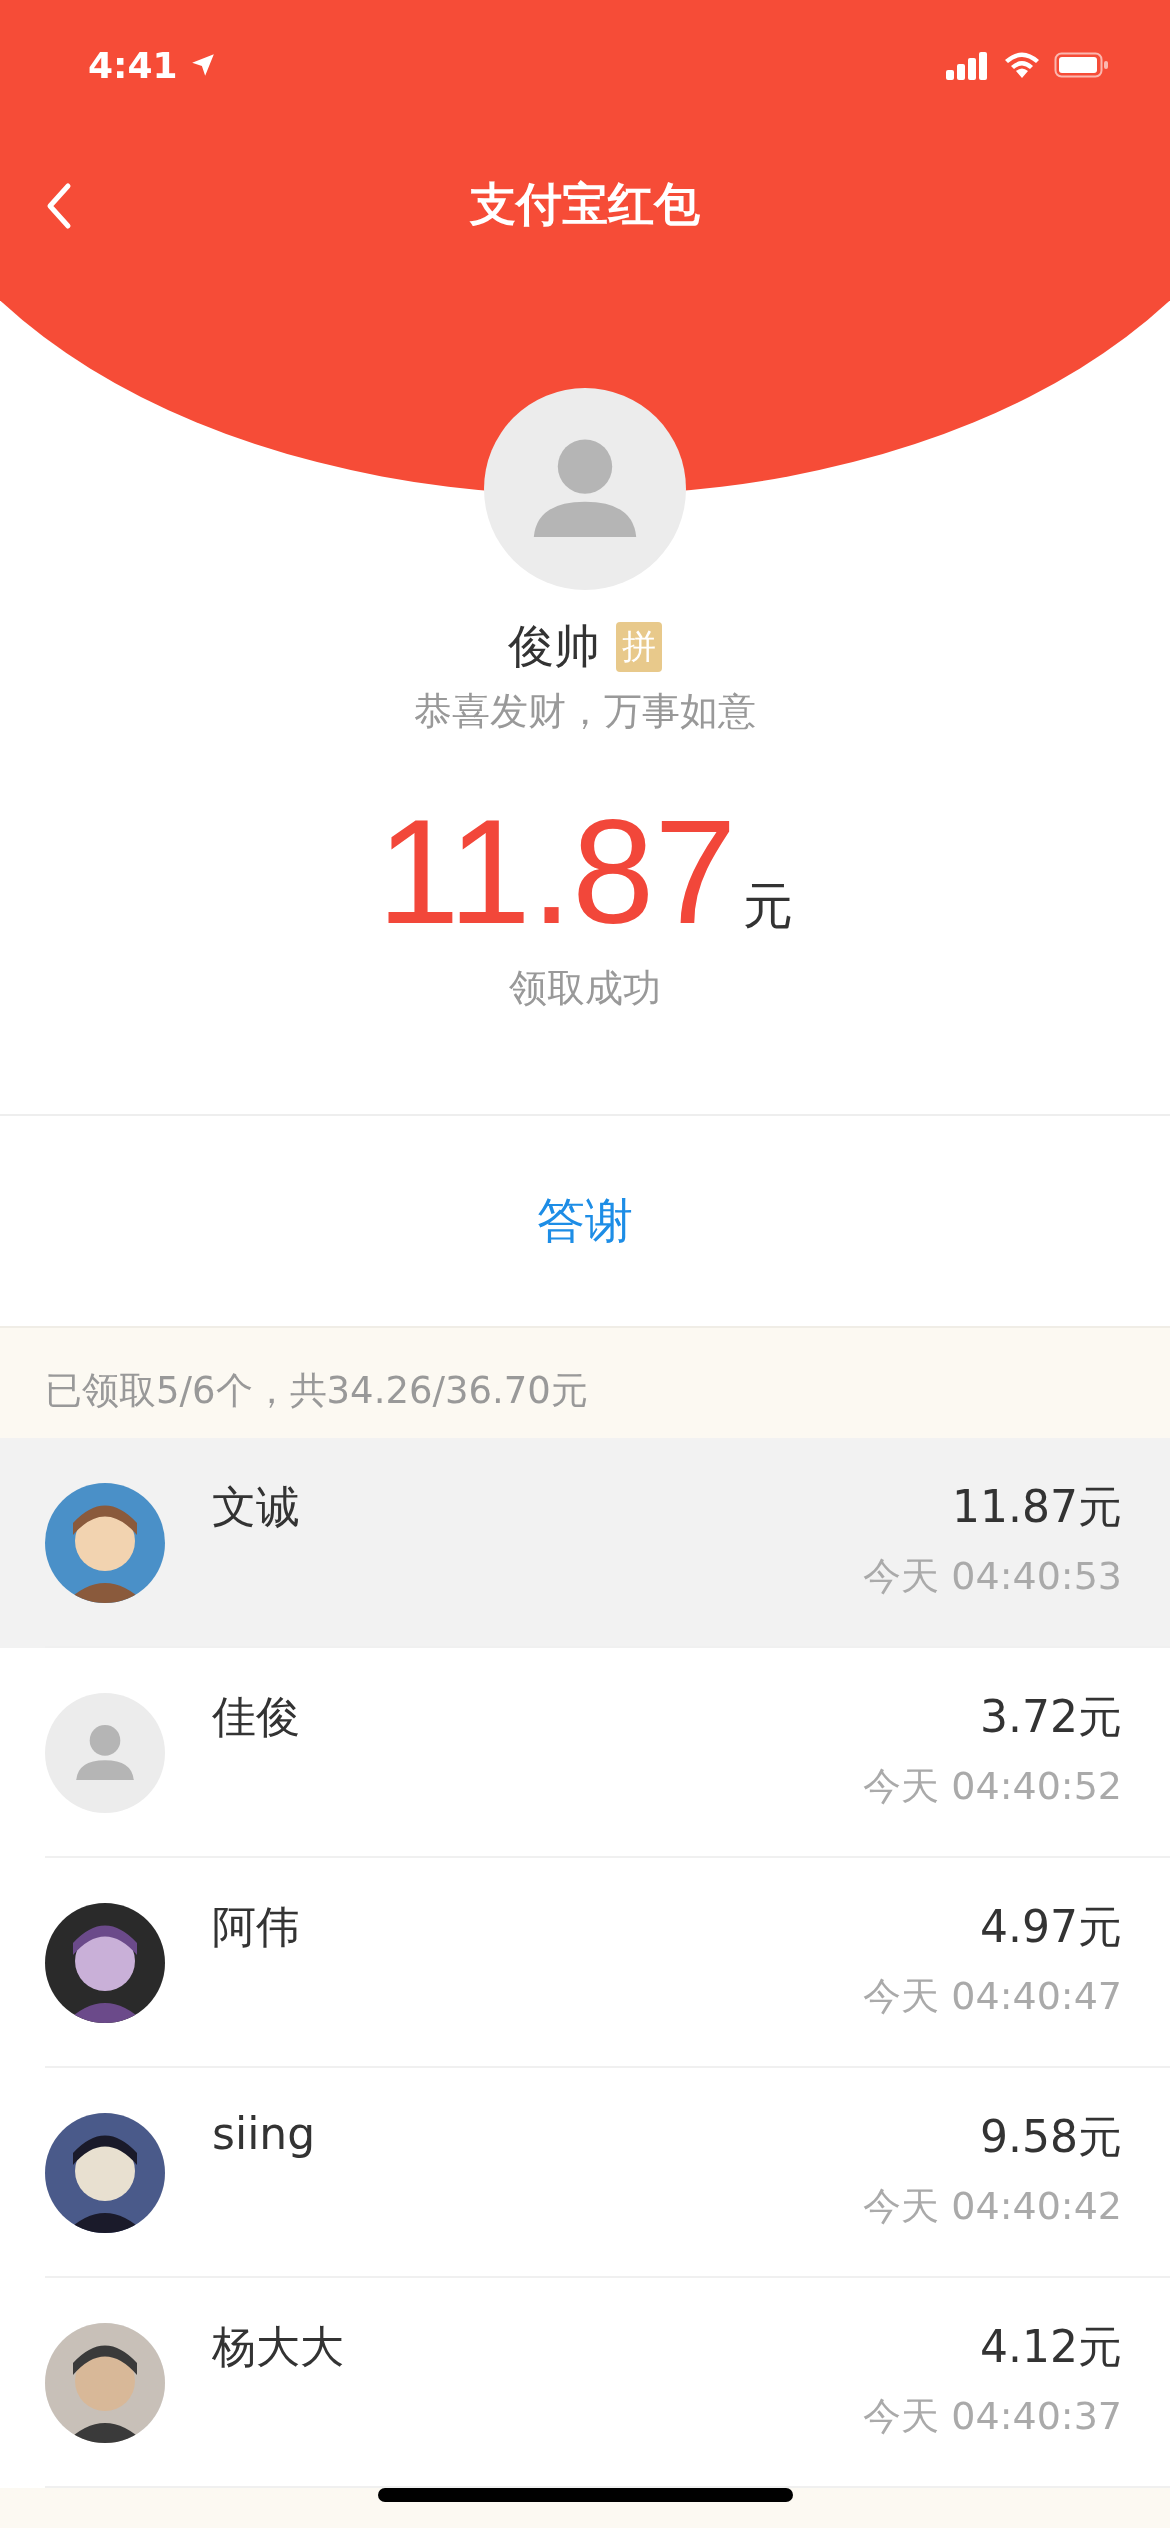 The height and width of the screenshot is (2532, 1170). I want to click on page-title: 支付宝红包, so click(585, 204).